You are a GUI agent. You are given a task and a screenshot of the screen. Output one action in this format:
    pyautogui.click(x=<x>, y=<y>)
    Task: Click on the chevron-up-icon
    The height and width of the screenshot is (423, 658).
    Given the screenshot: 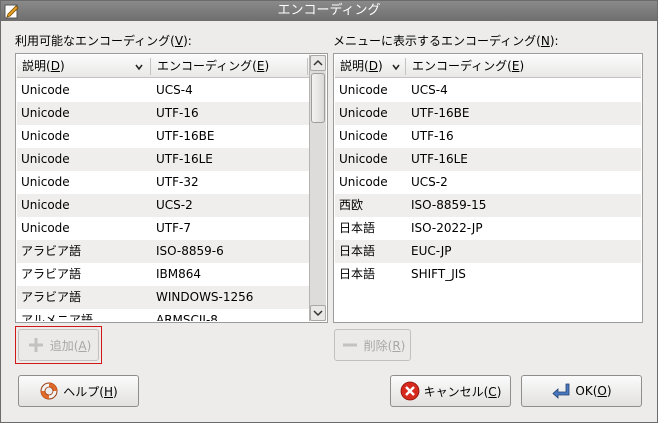 What is the action you would take?
    pyautogui.click(x=318, y=62)
    